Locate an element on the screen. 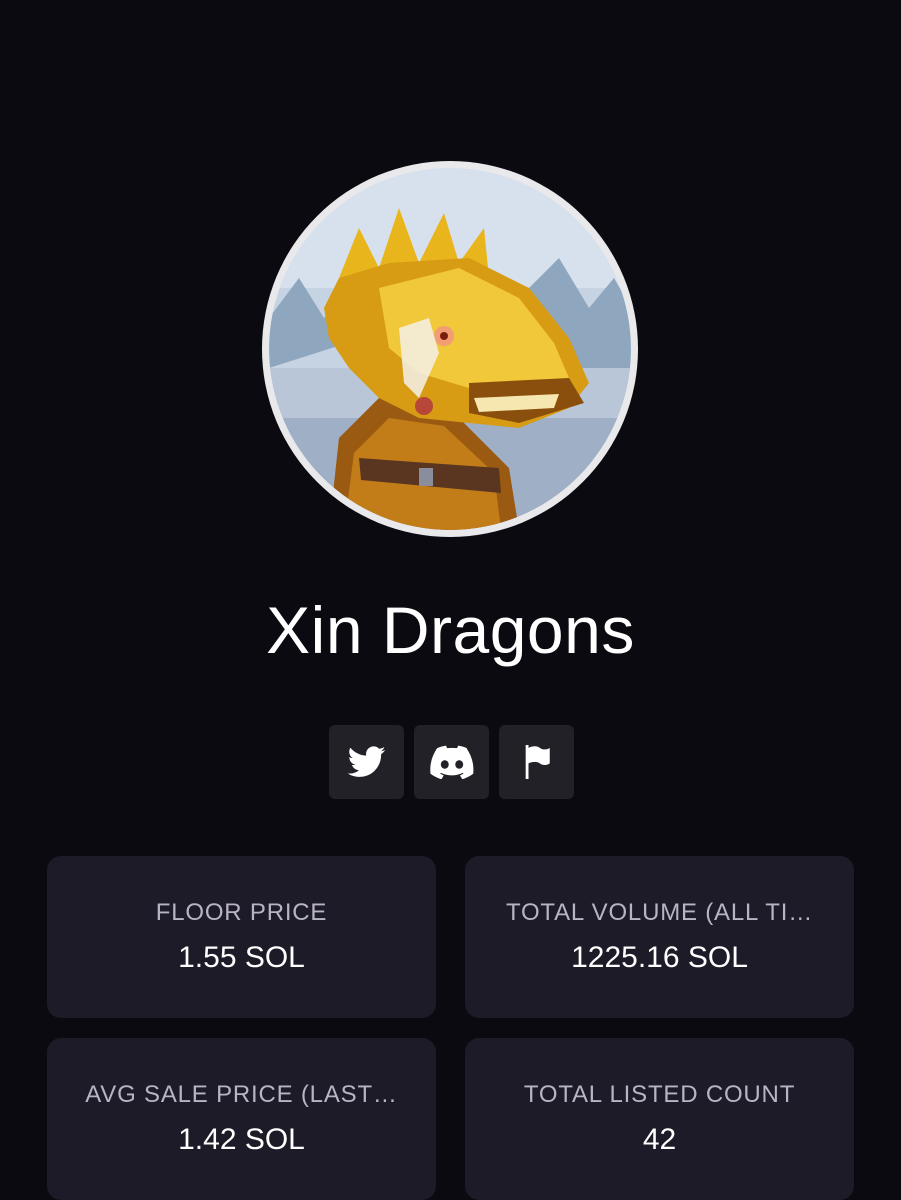  discord-icon is located at coordinates (451, 762).